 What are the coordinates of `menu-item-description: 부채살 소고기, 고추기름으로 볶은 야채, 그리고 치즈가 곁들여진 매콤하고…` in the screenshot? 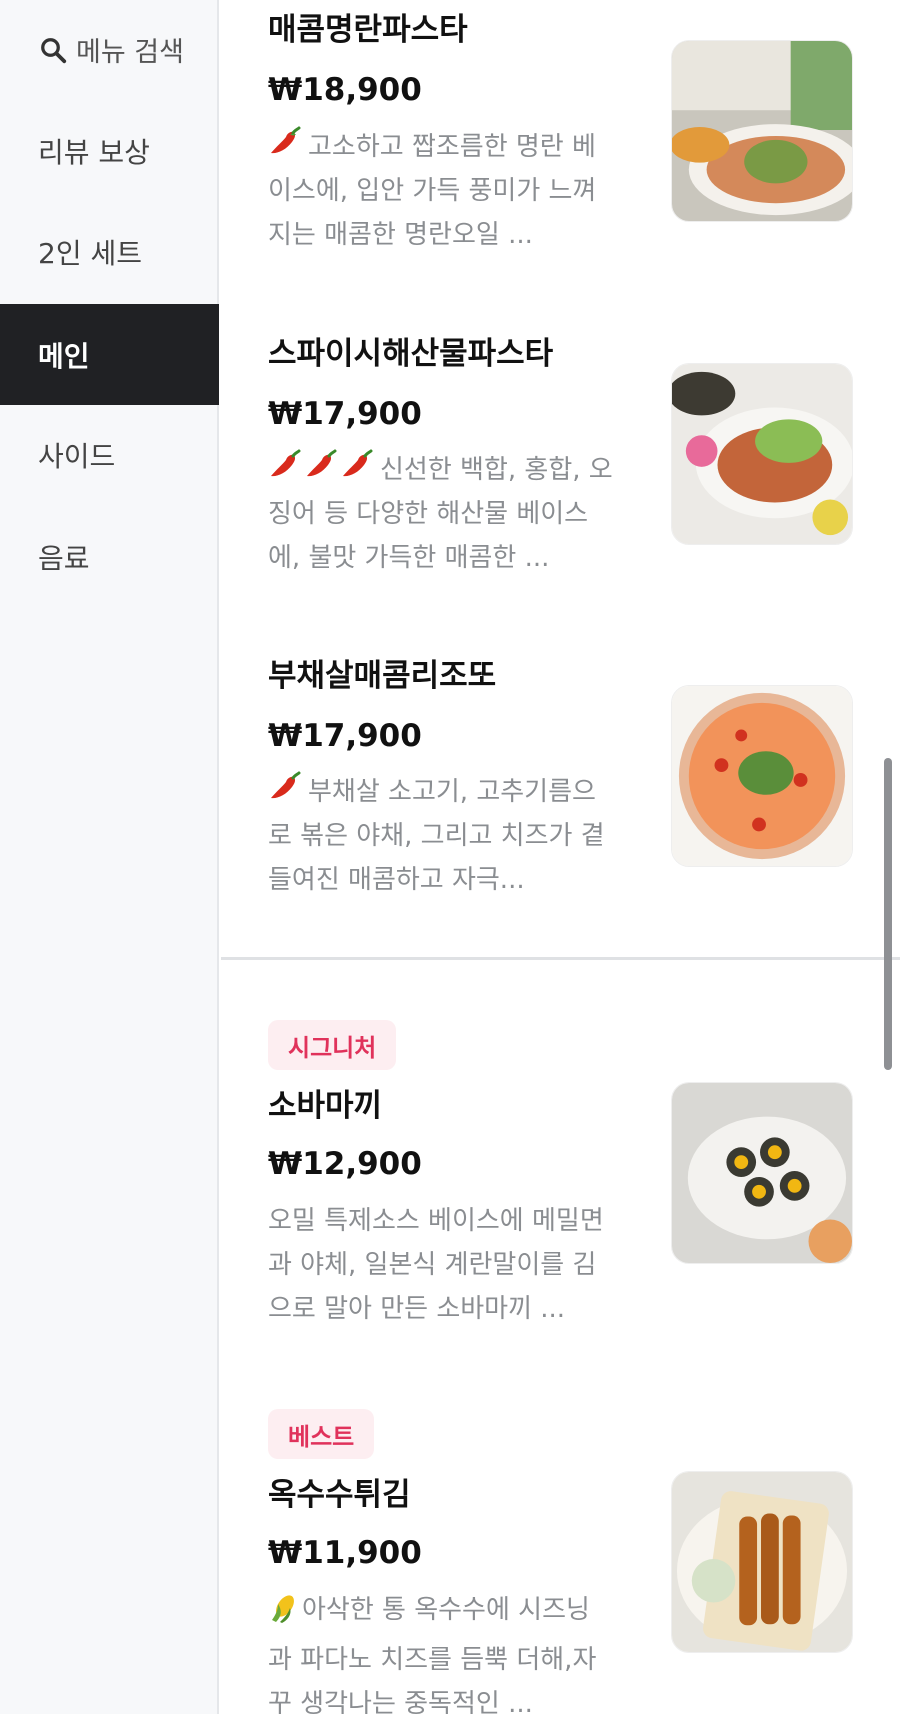 It's located at (440, 836).